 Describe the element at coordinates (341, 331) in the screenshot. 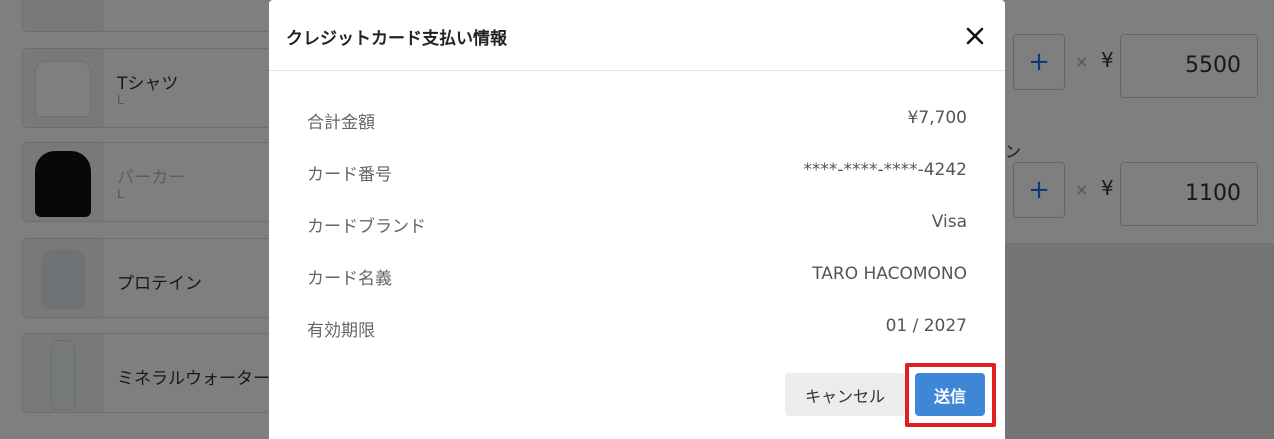

I see `row-label: 有効期限` at that location.